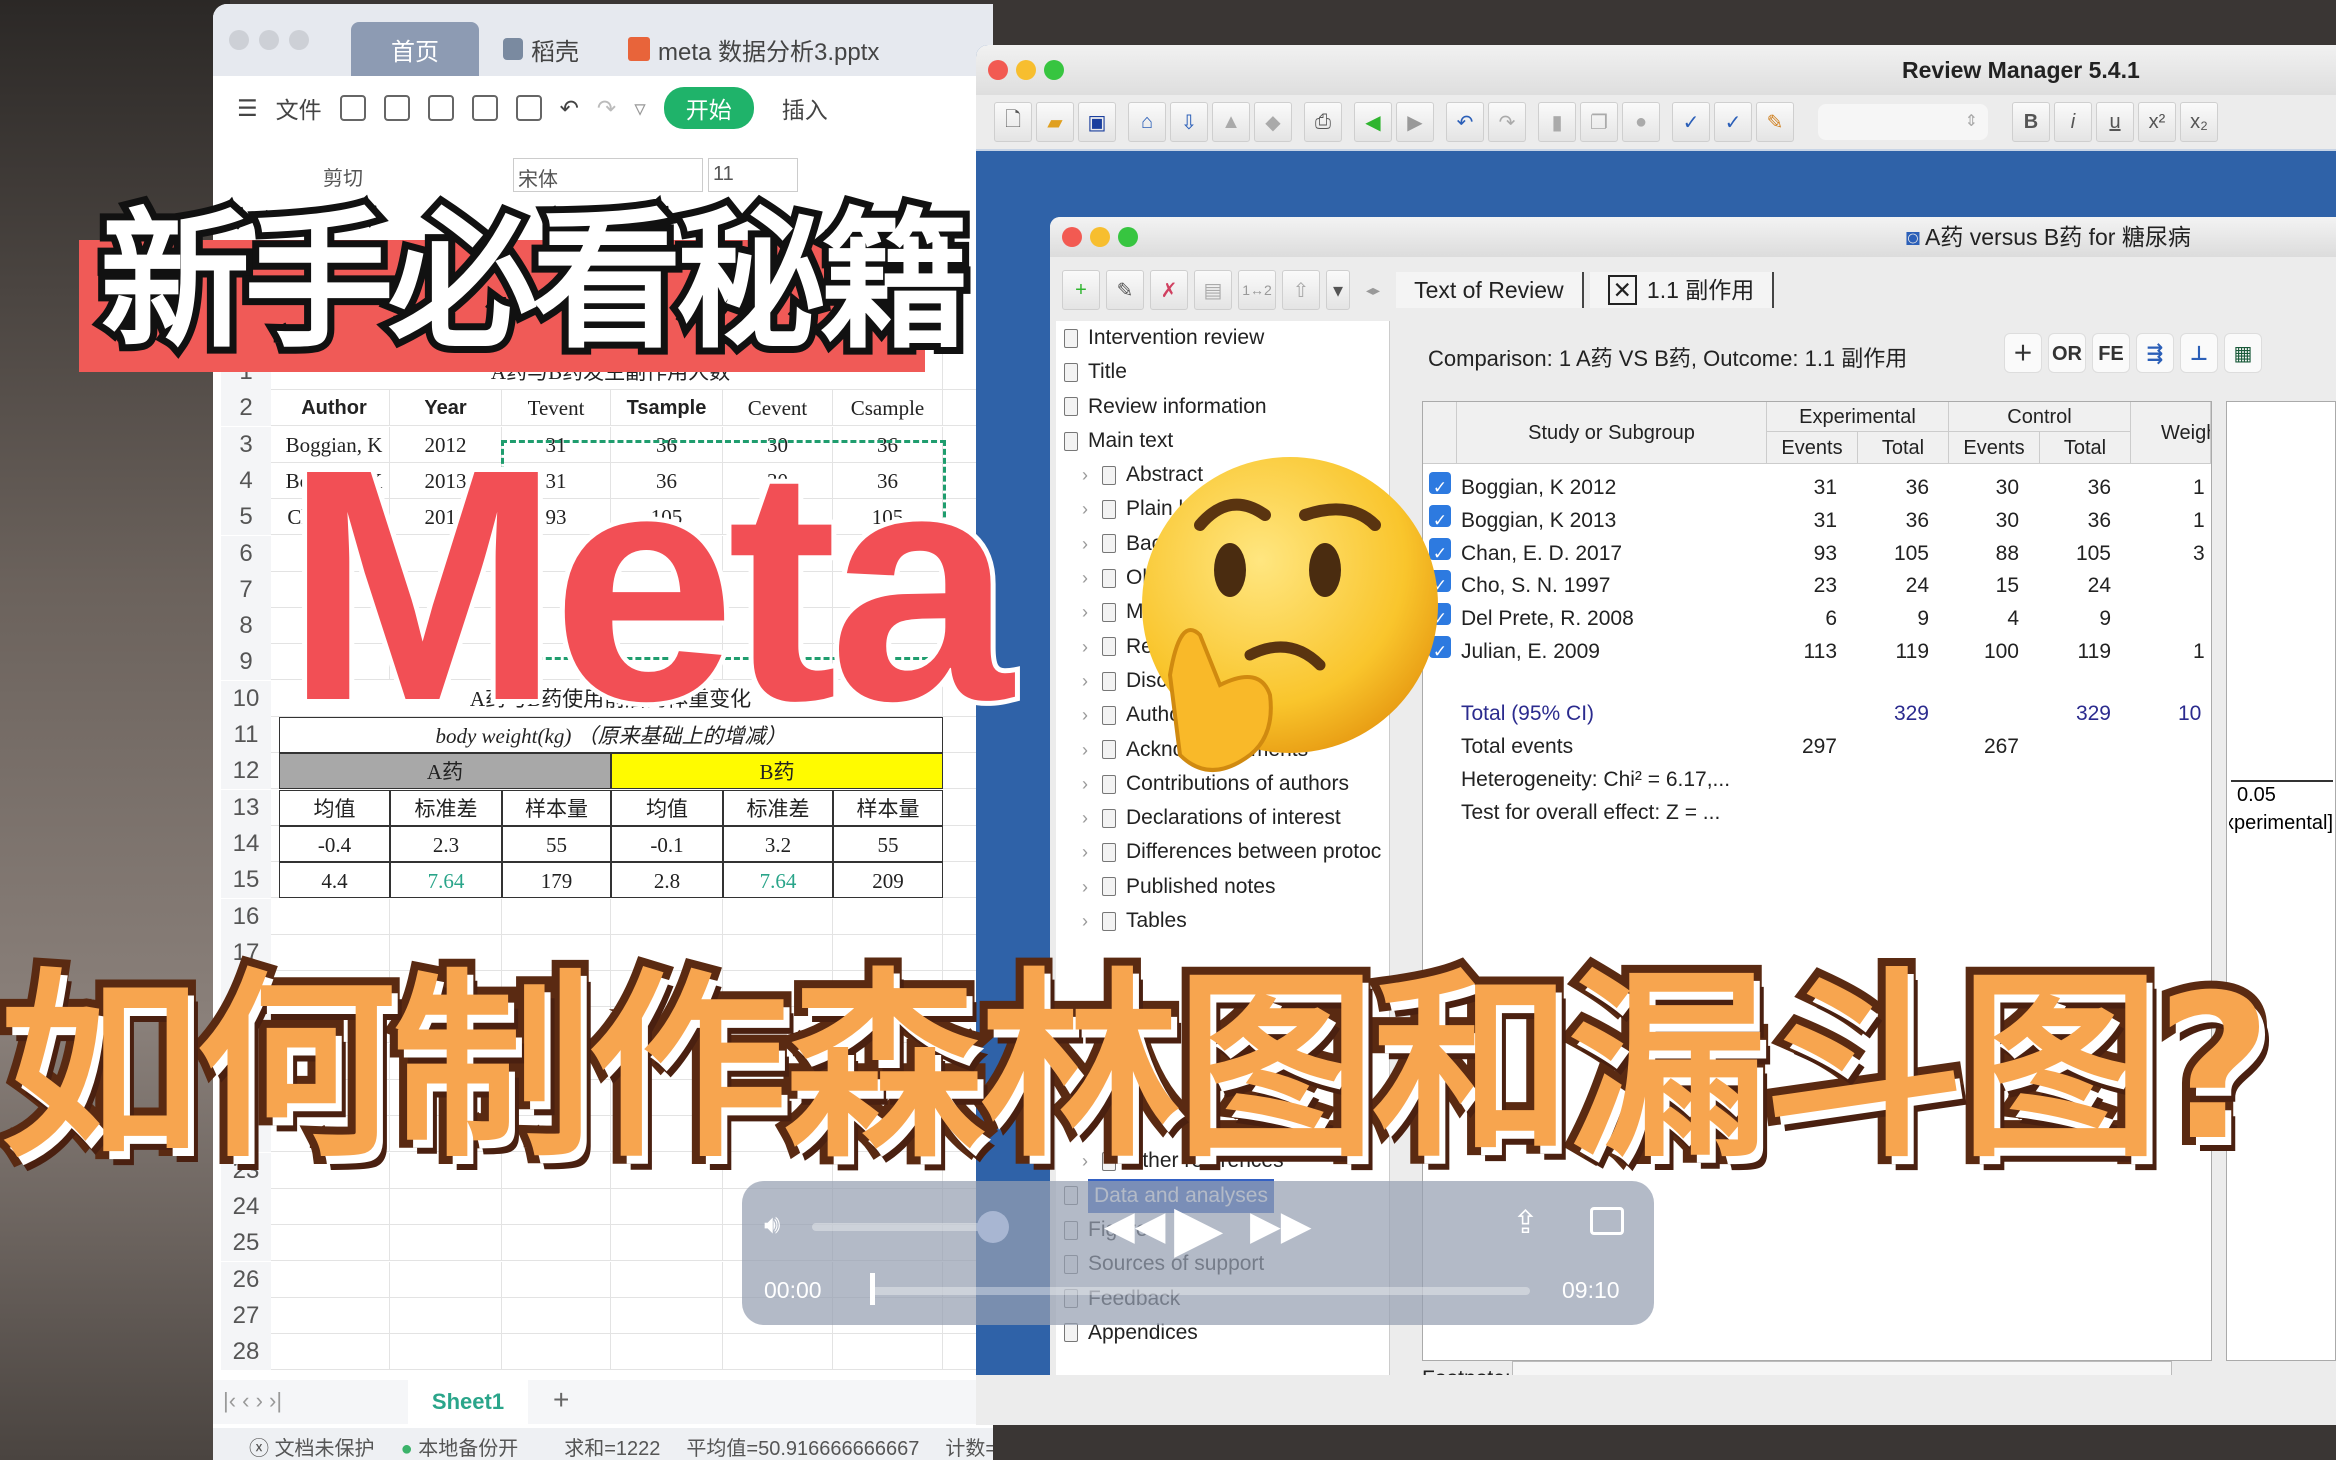 This screenshot has height=1460, width=2336. Describe the element at coordinates (1055, 122) in the screenshot. I see `open-folder-icon: ▰` at that location.